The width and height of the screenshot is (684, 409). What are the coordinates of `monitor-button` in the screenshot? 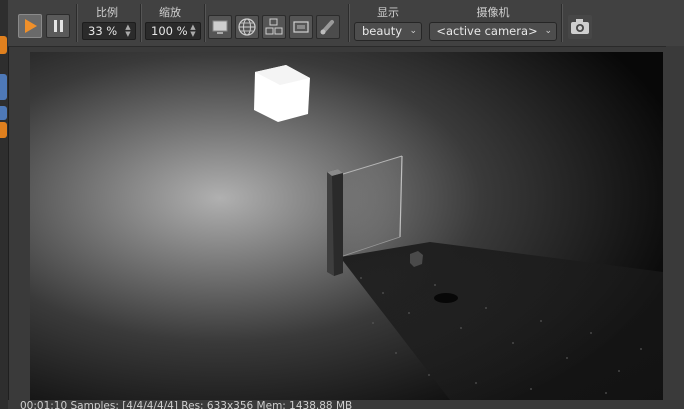 It's located at (220, 27).